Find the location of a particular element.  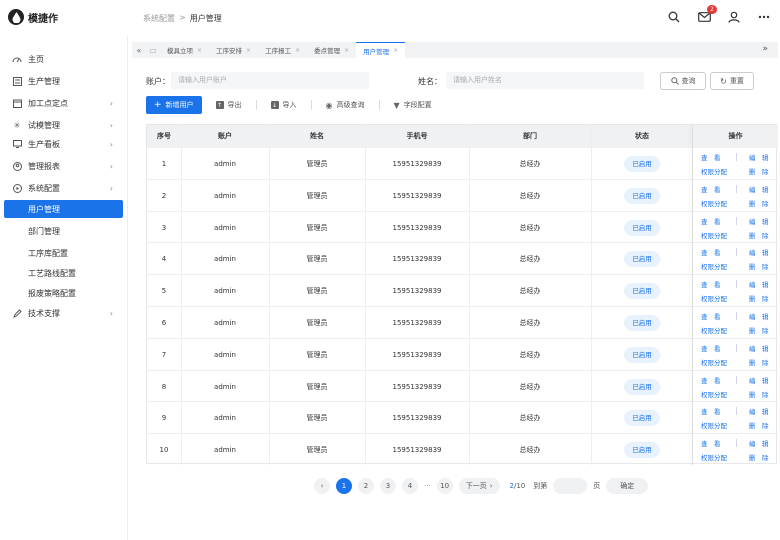

sidebar-item-scrap-policy: 报废策略配置 is located at coordinates (63, 293).